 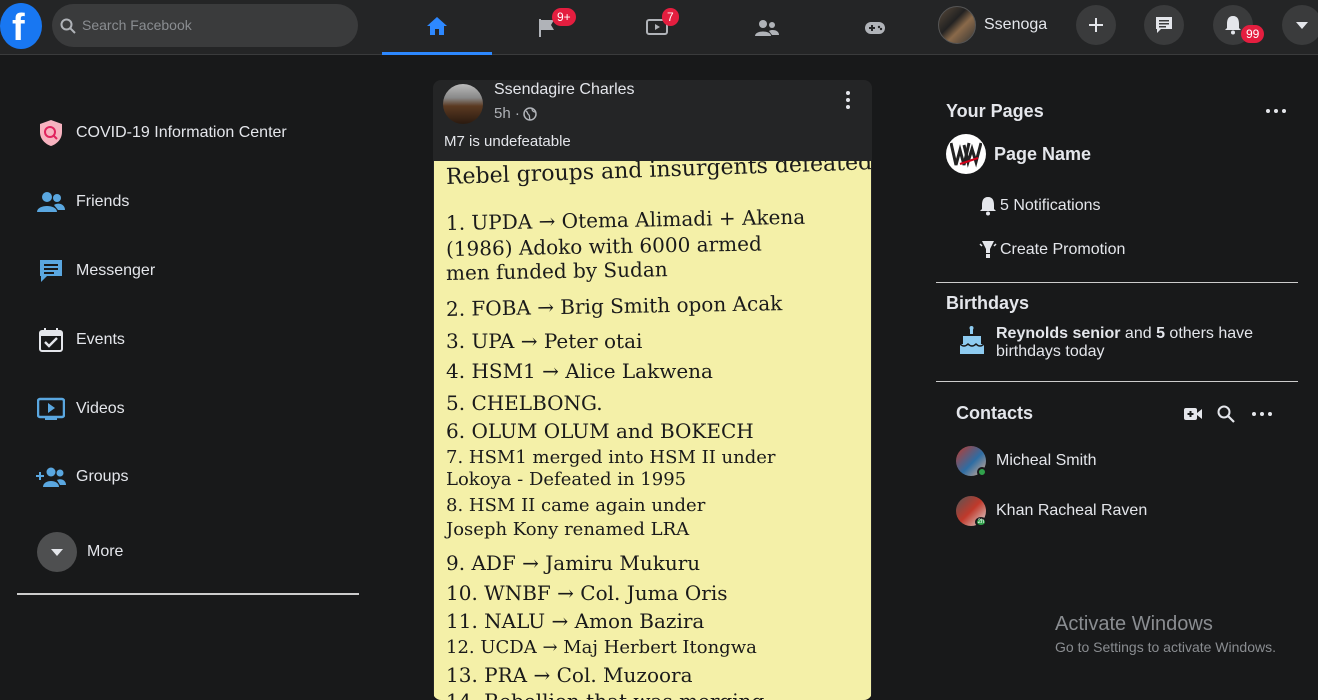 I want to click on birthday-and: and, so click(x=1138, y=333).